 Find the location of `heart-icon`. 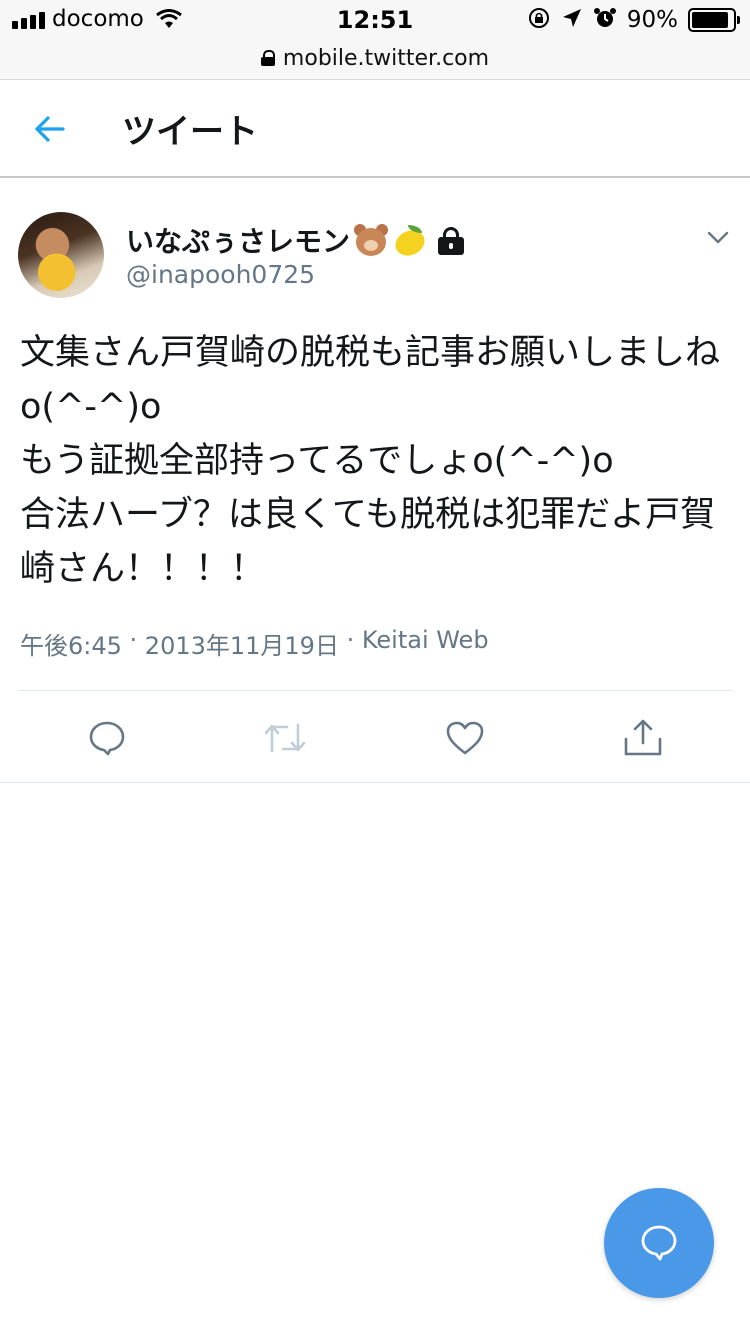

heart-icon is located at coordinates (465, 738).